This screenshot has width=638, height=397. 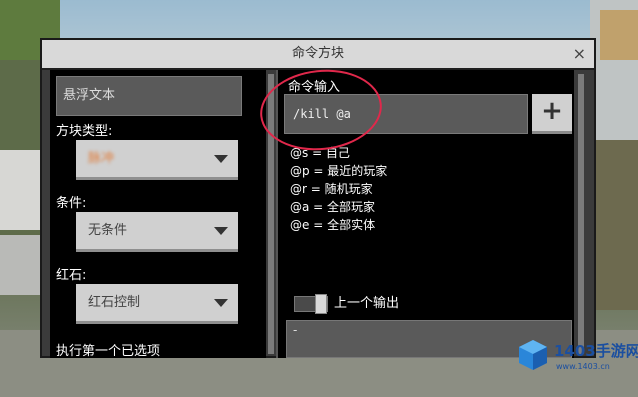 I want to click on watermark: 1403手游网 www.1403.cn, so click(x=577, y=357).